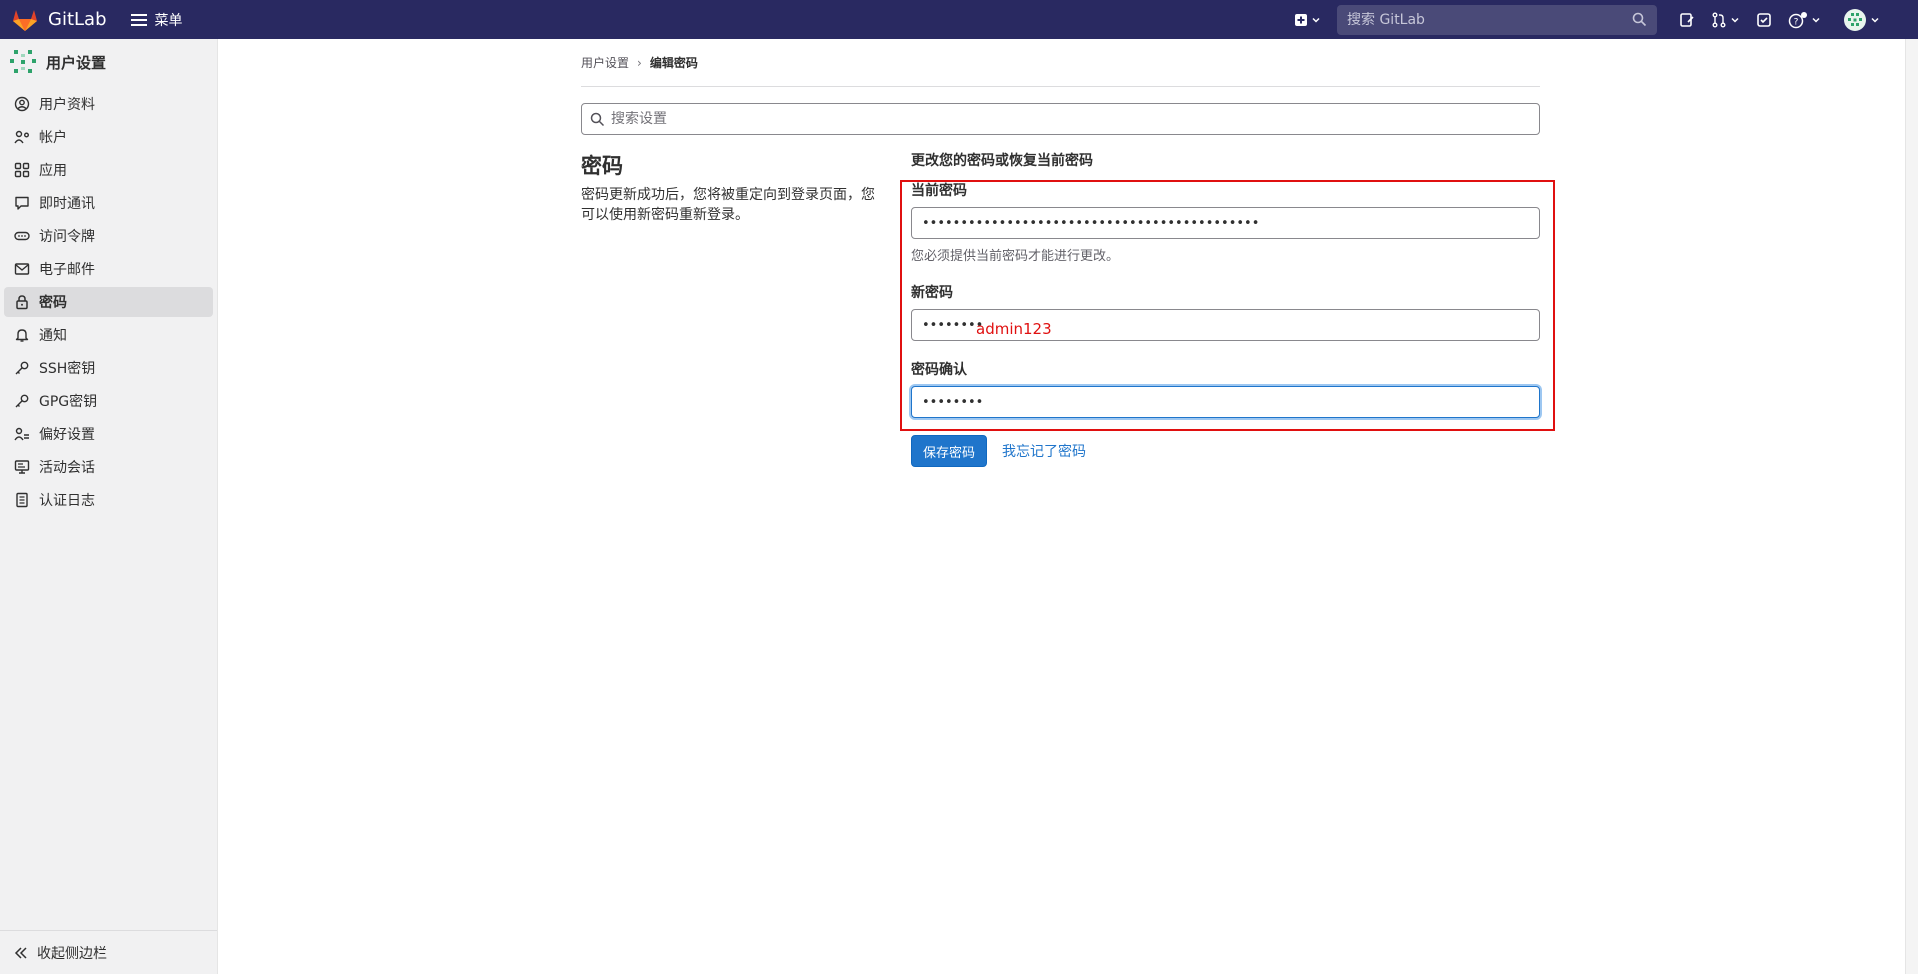  What do you see at coordinates (168, 20) in the screenshot?
I see `menu-label: 菜单` at bounding box center [168, 20].